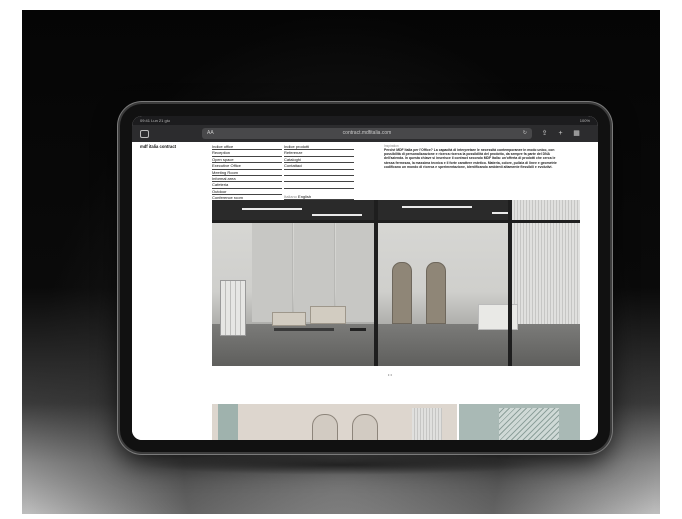  Describe the element at coordinates (365, 120) in the screenshot. I see `status-bar: 09:41 Lun 21 giu 100%` at that location.